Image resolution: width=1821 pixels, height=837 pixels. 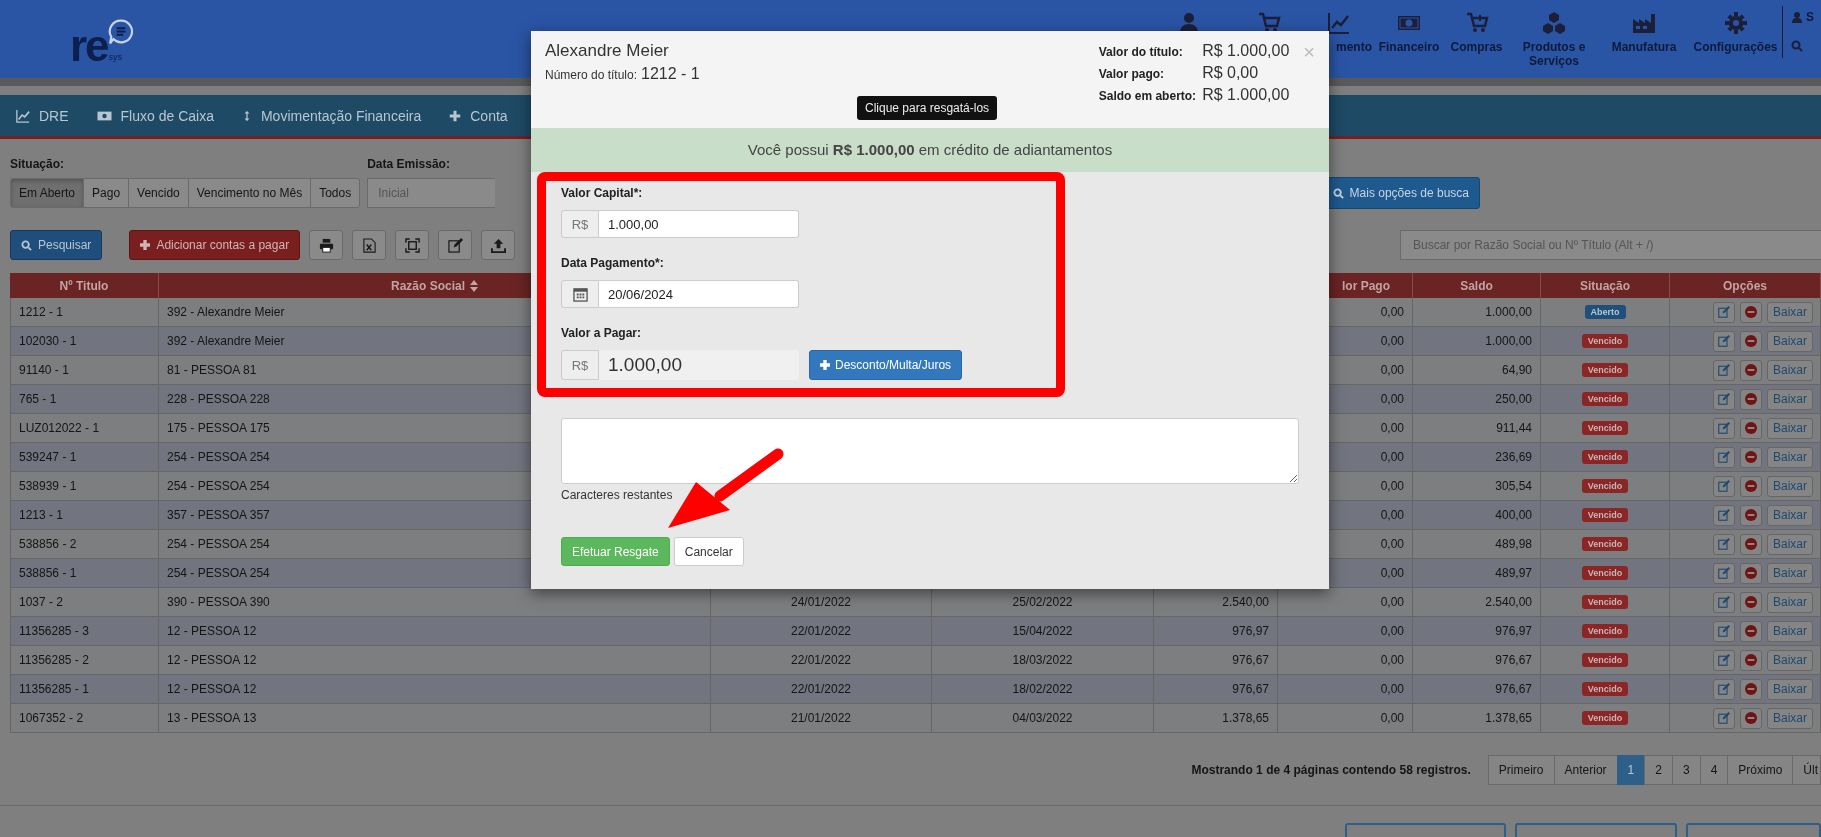 I want to click on page-button: 3, so click(x=1686, y=770).